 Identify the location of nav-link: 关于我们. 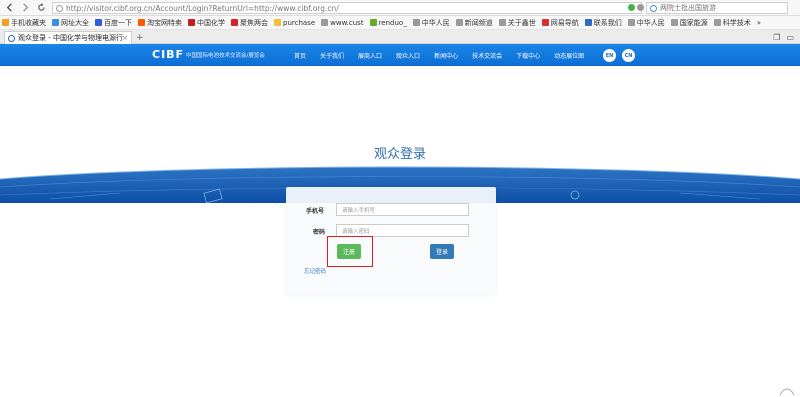
(332, 55).